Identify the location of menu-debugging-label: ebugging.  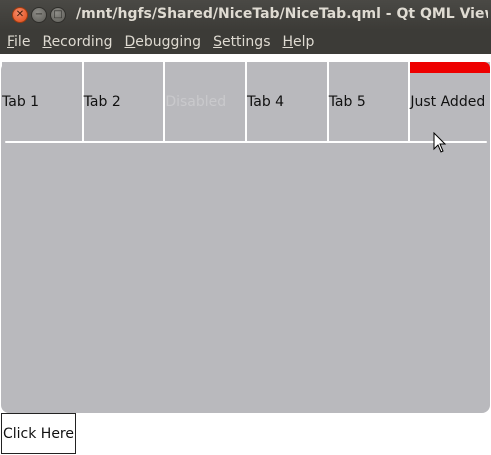
(168, 42).